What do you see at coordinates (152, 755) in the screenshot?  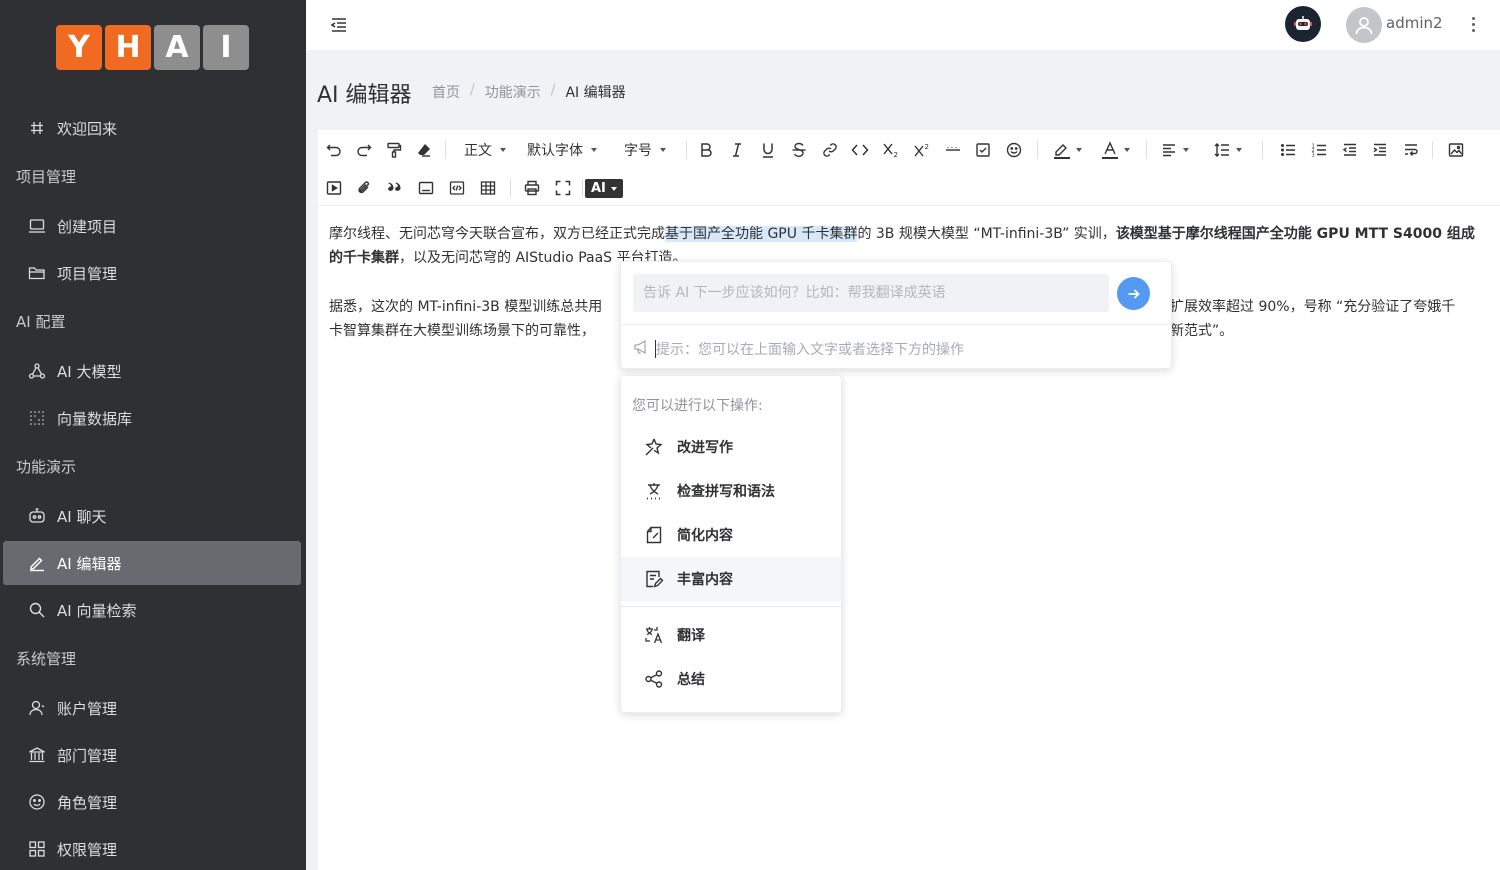 I see `sidebar-item-department: 部门管理` at bounding box center [152, 755].